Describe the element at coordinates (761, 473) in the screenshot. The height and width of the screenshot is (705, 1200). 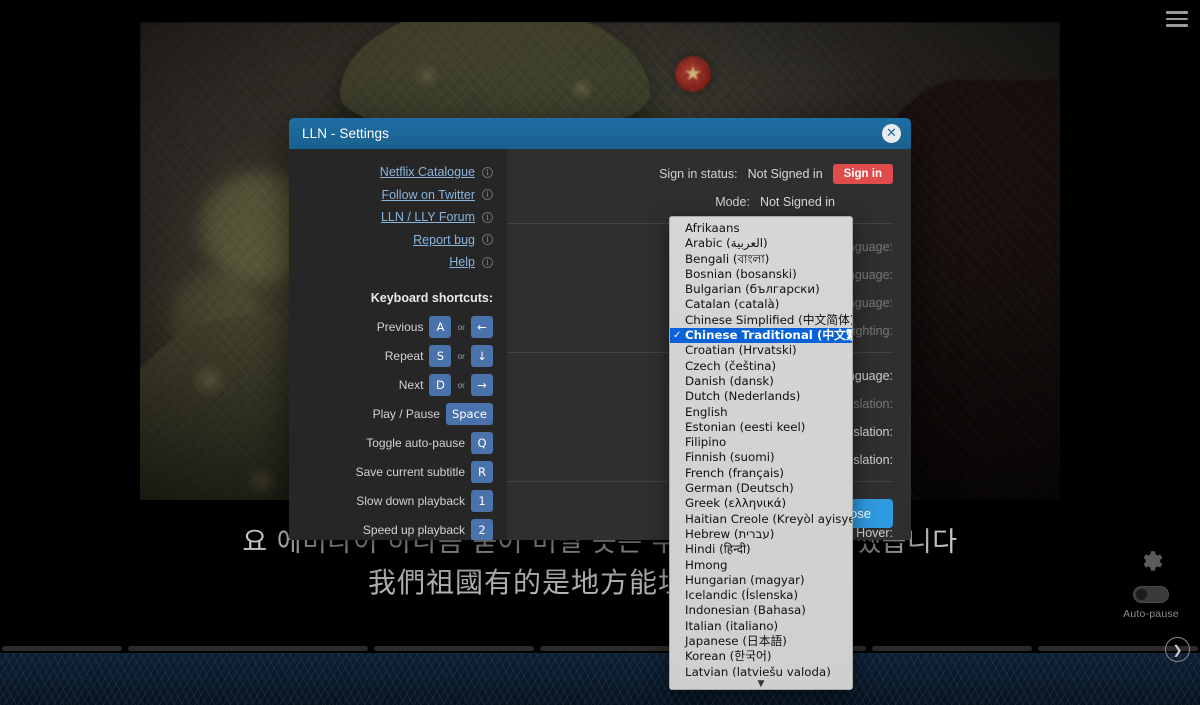
I see `language-option: French (français)` at that location.